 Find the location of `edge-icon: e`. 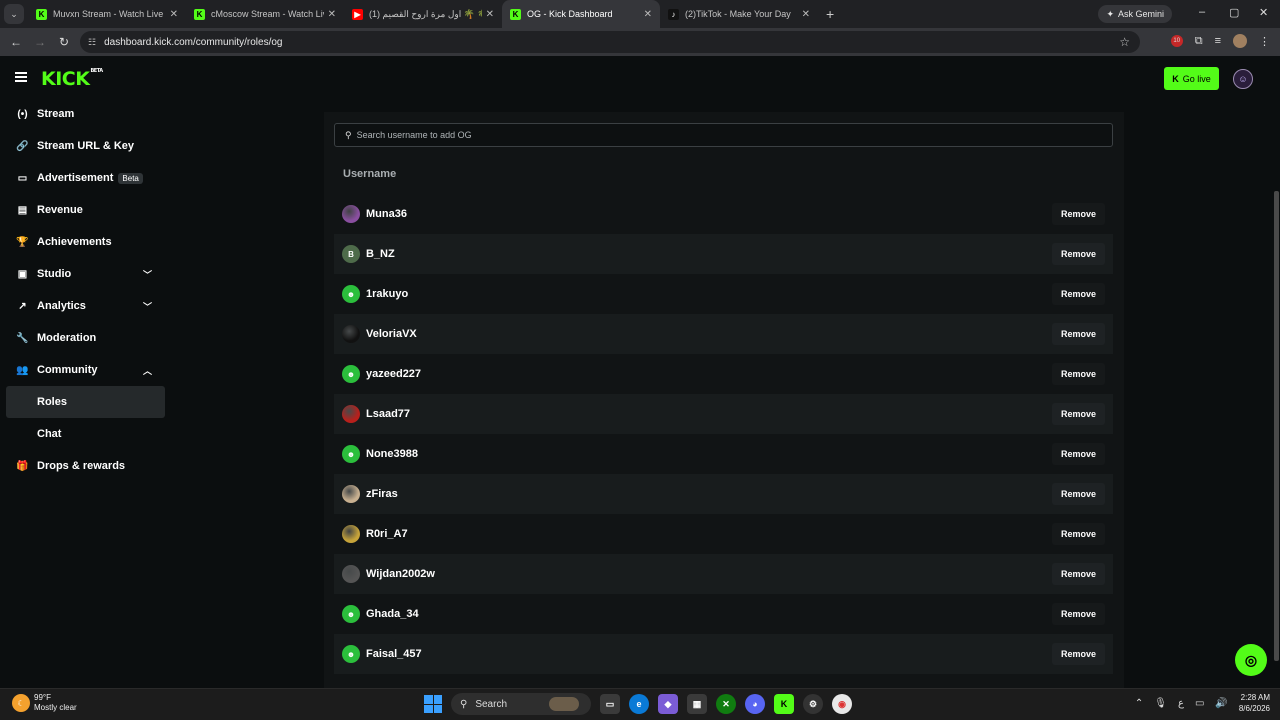

edge-icon: e is located at coordinates (639, 704).